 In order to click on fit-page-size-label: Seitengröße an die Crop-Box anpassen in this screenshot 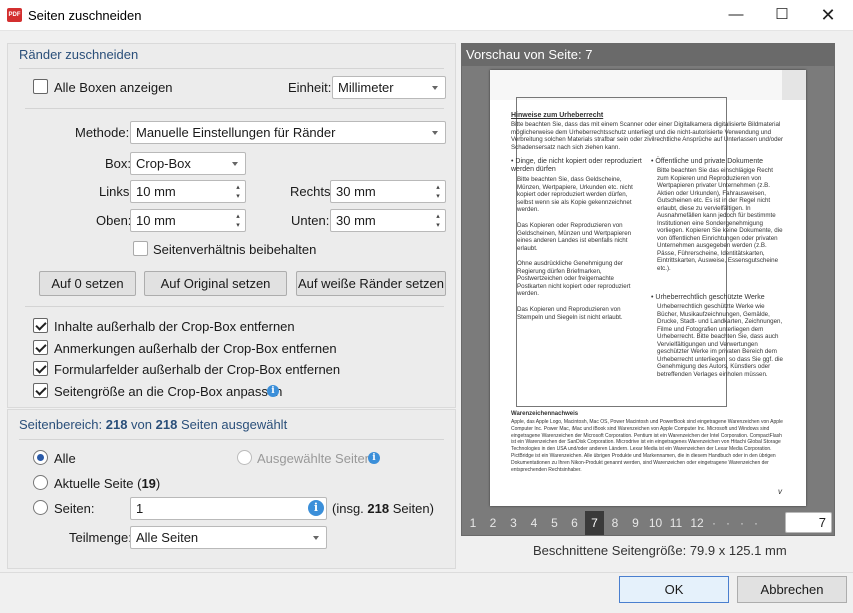, I will do `click(168, 391)`.